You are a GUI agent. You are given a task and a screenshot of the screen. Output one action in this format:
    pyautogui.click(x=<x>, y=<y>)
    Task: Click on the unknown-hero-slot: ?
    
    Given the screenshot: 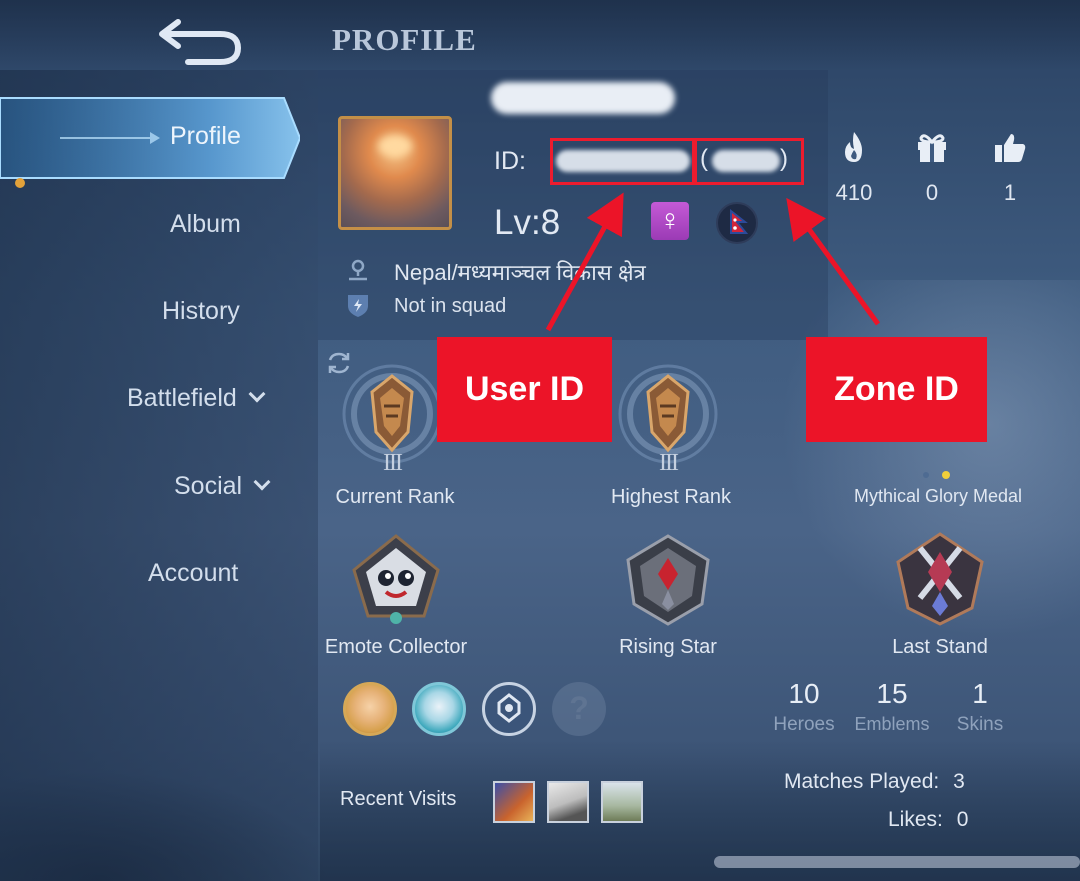 What is the action you would take?
    pyautogui.click(x=579, y=709)
    